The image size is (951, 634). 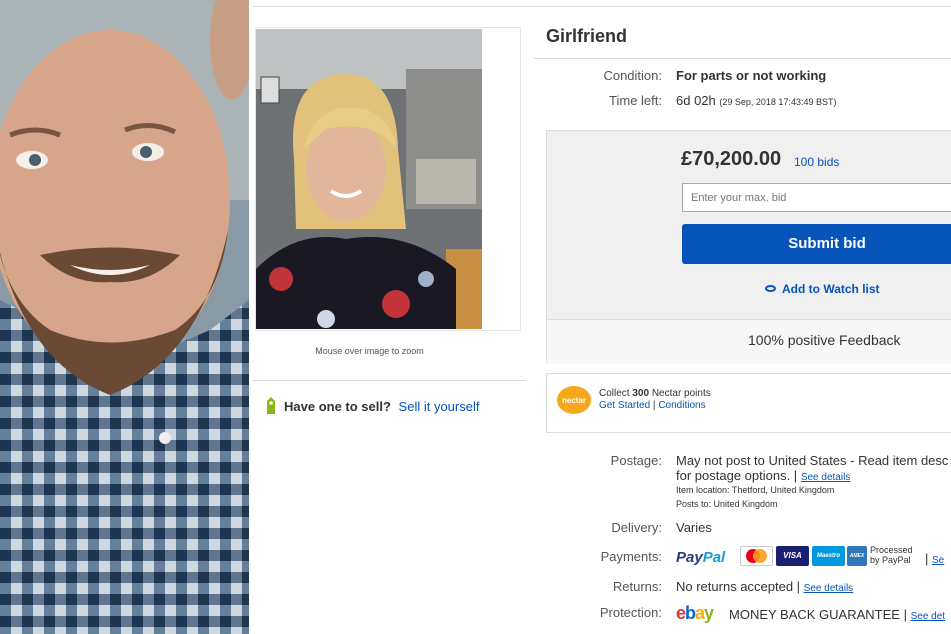 I want to click on nectar-collect: Collect 300 Nectar points, so click(x=655, y=393).